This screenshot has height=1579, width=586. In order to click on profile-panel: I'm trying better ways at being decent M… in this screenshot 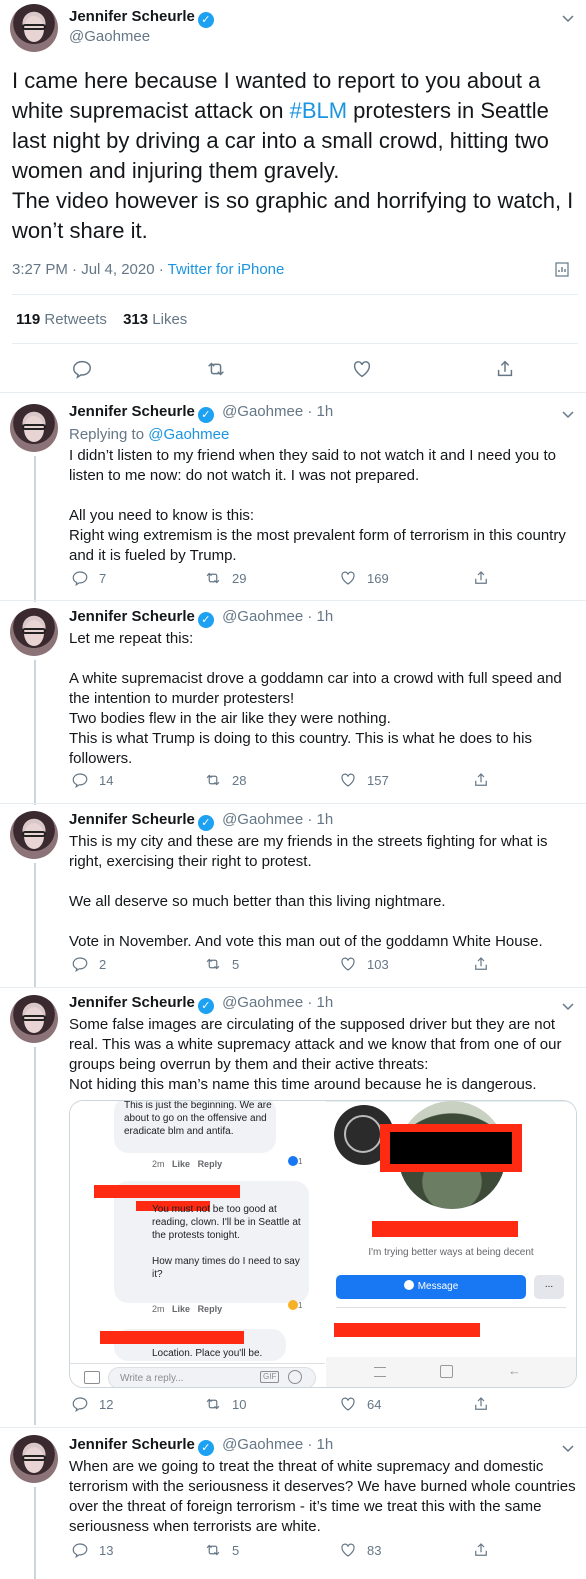, I will do `click(451, 1244)`.